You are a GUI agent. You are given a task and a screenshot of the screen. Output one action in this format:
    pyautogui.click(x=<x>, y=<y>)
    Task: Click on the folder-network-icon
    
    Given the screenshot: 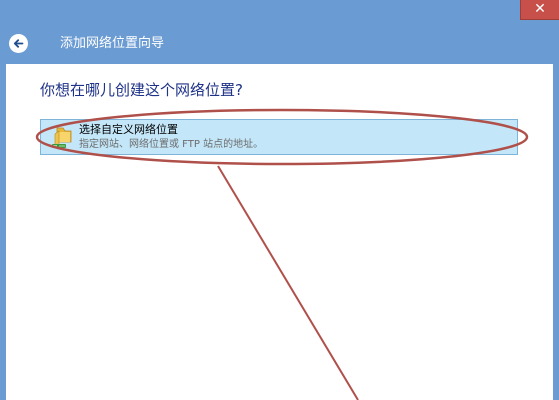 What is the action you would take?
    pyautogui.click(x=62, y=137)
    